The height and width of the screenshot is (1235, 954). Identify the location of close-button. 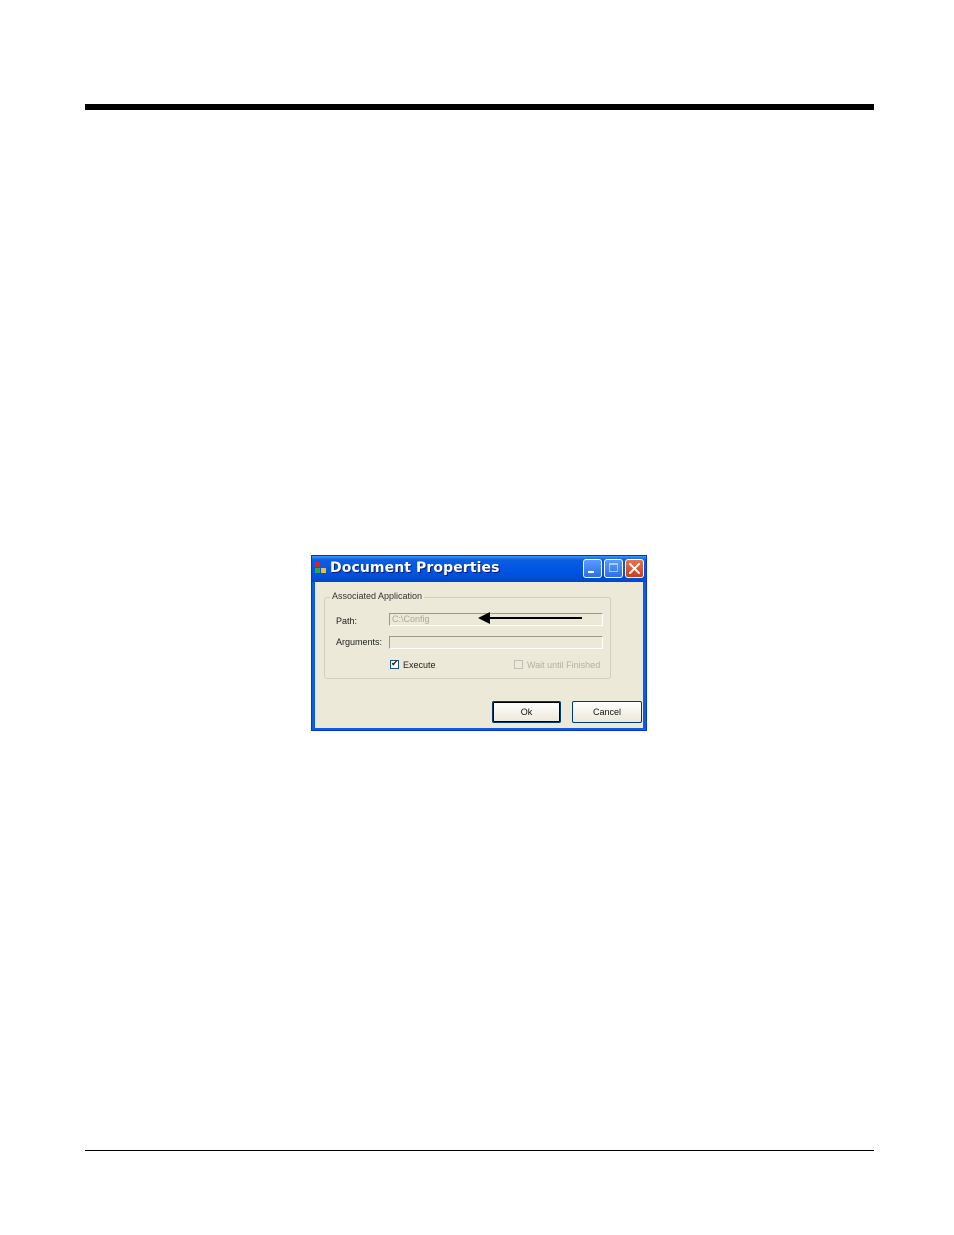
(634, 568).